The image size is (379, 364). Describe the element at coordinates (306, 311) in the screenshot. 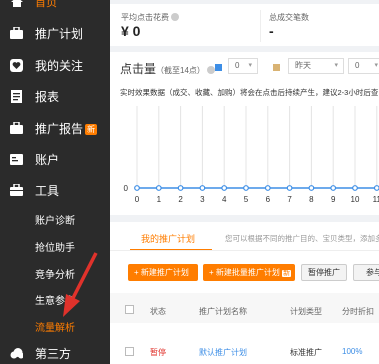

I see `column-header: 计划类型` at that location.